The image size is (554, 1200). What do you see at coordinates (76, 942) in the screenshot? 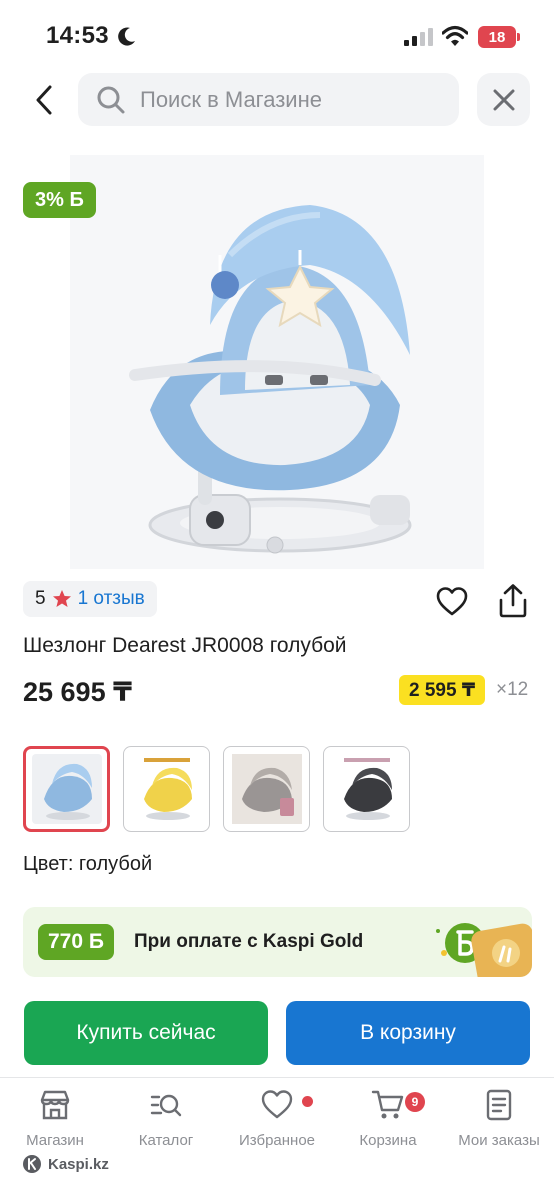
I see `gold-bonus-badge: 770 Б` at bounding box center [76, 942].